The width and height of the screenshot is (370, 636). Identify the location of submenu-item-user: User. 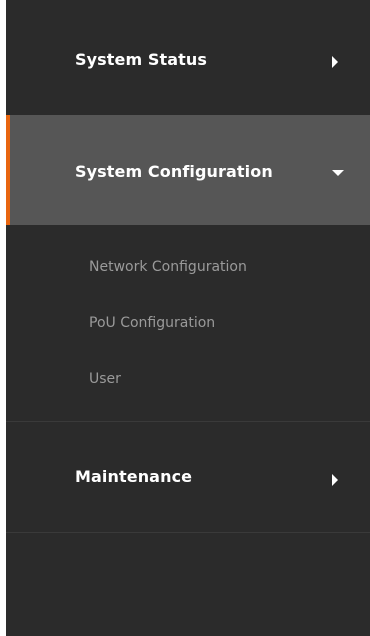
(105, 379).